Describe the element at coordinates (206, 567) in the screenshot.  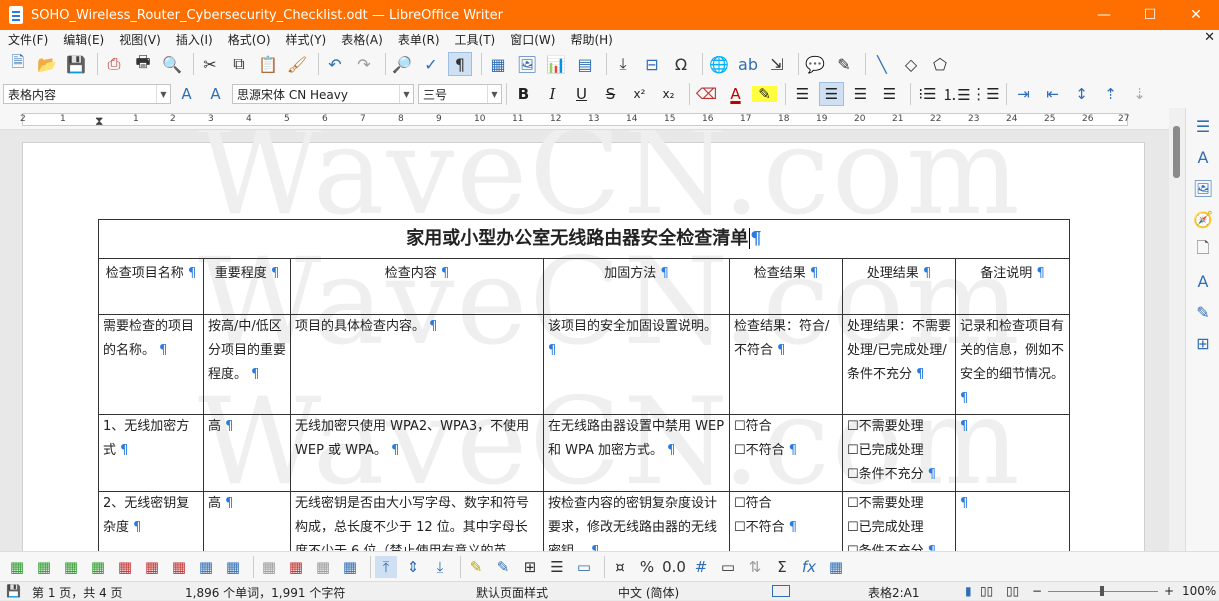
I see `select-cell-icon: ▦` at that location.